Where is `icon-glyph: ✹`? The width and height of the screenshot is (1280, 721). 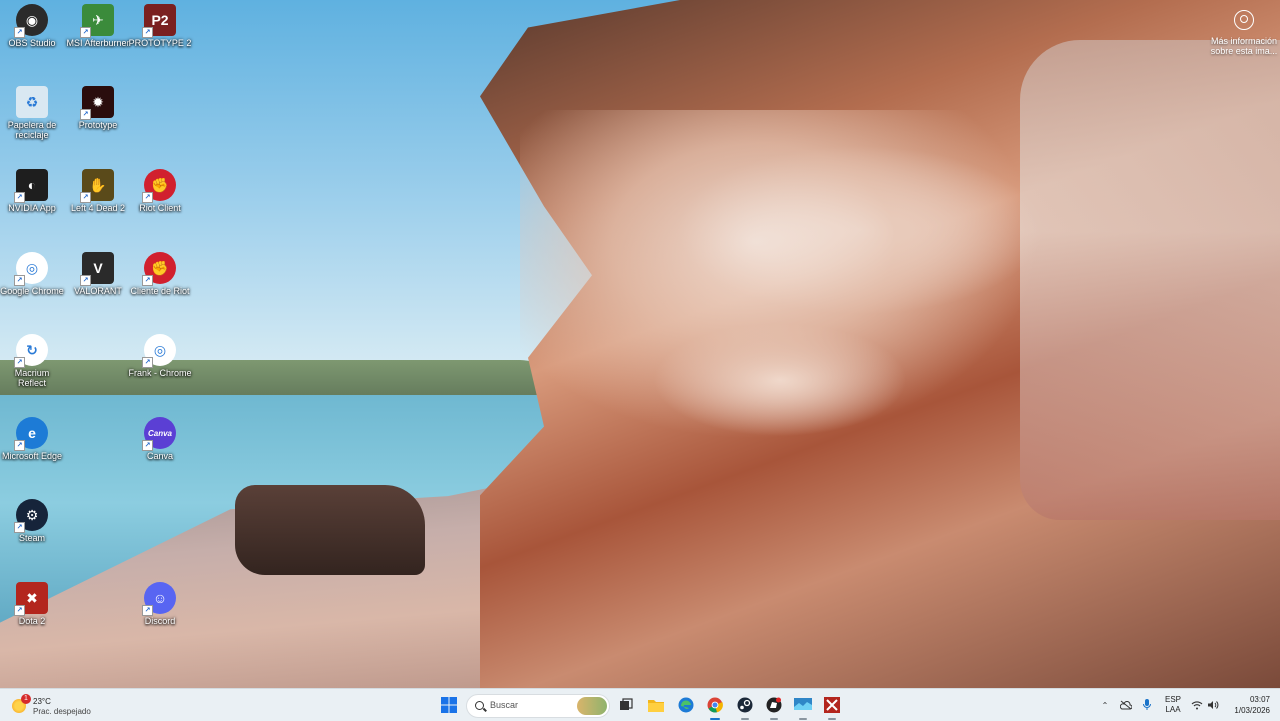
icon-glyph: ✹ is located at coordinates (98, 101).